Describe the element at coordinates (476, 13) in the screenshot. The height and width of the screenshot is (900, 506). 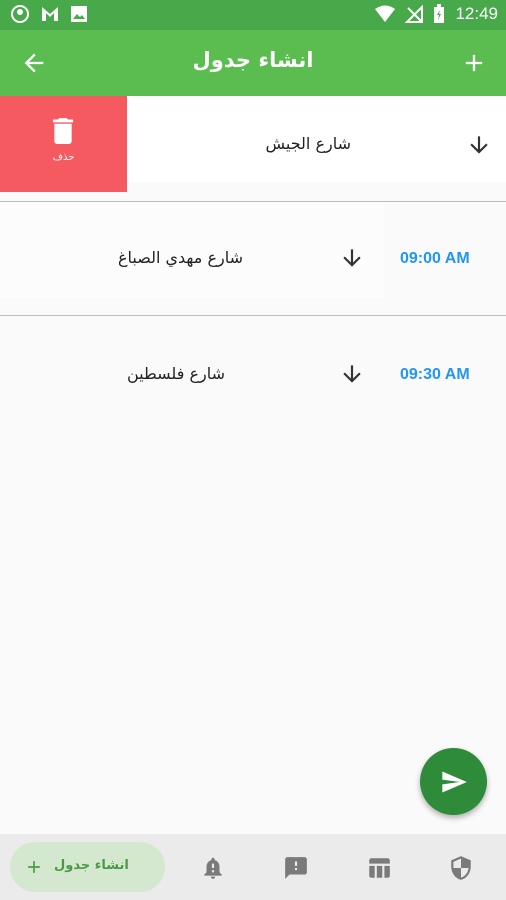
I see `status-time: 12:49` at that location.